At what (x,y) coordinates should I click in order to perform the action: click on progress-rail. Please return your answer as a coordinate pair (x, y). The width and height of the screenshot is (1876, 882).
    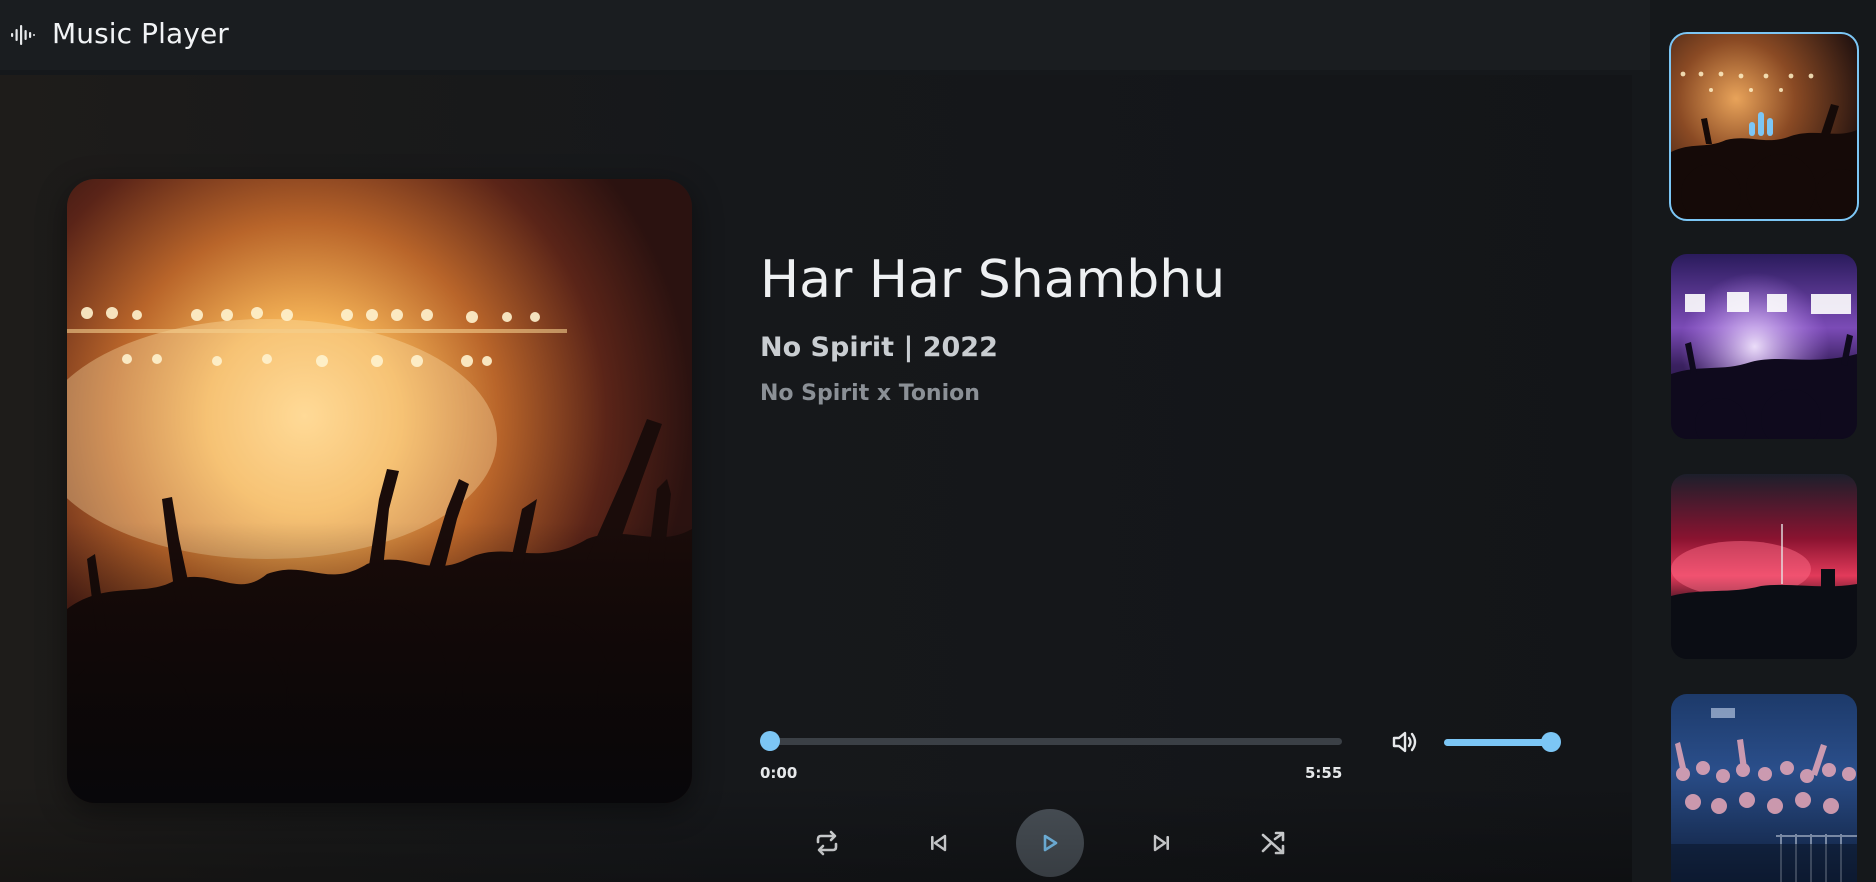
    Looking at the image, I should click on (1051, 741).